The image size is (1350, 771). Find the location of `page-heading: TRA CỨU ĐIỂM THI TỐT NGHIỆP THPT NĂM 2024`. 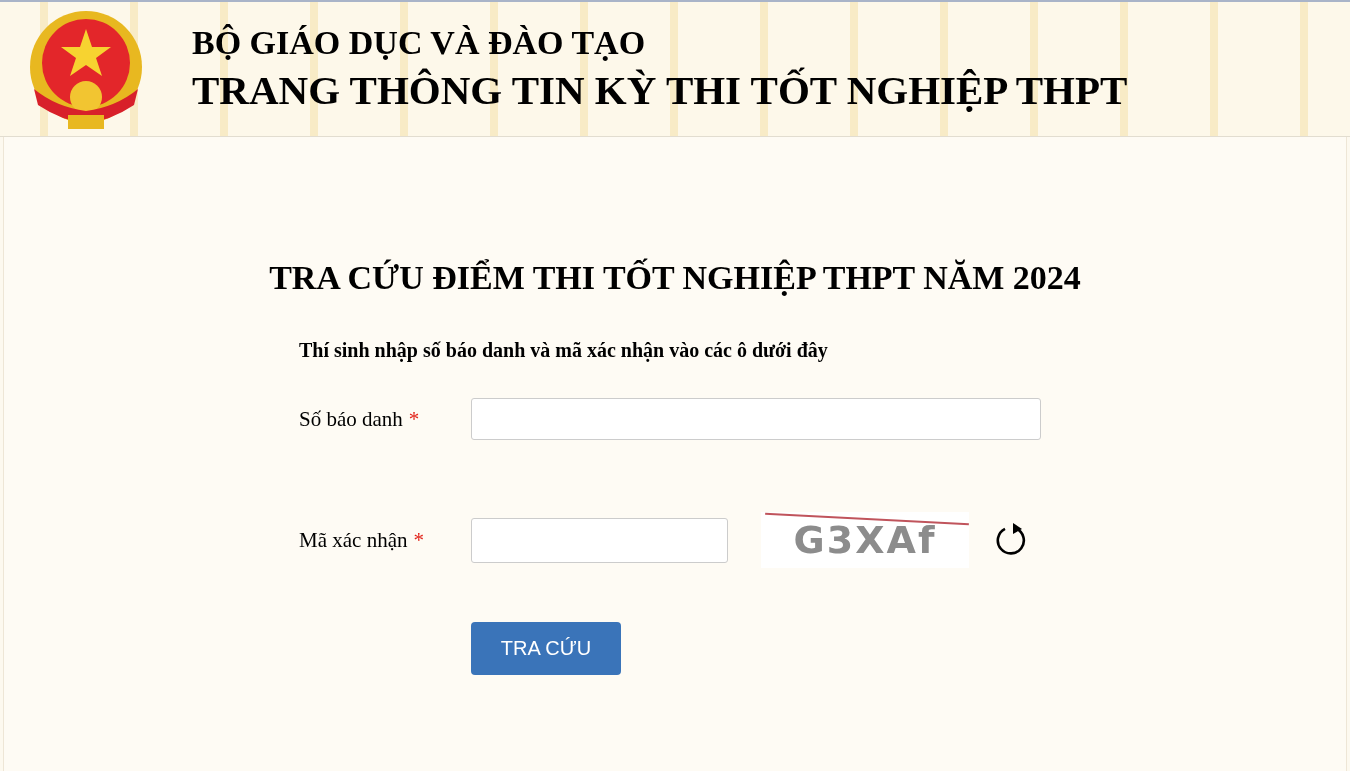

page-heading: TRA CỨU ĐIỂM THI TỐT NGHIỆP THPT NĂM 2024 is located at coordinates (675, 278).